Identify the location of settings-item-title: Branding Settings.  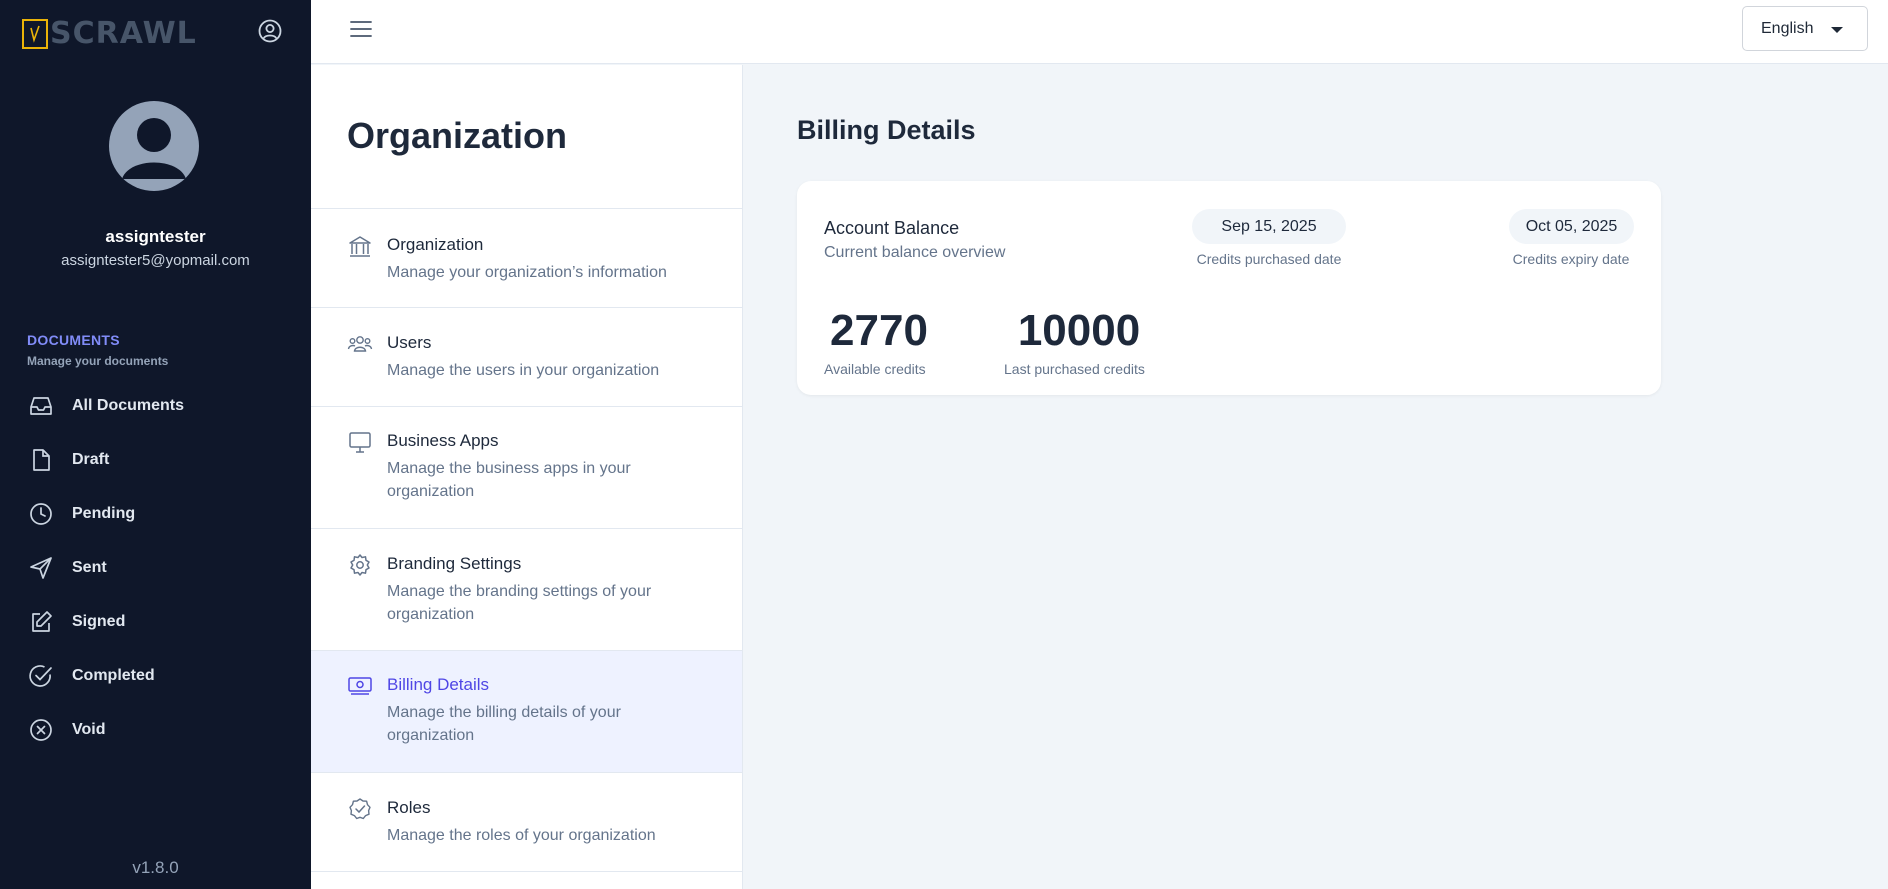
(454, 563).